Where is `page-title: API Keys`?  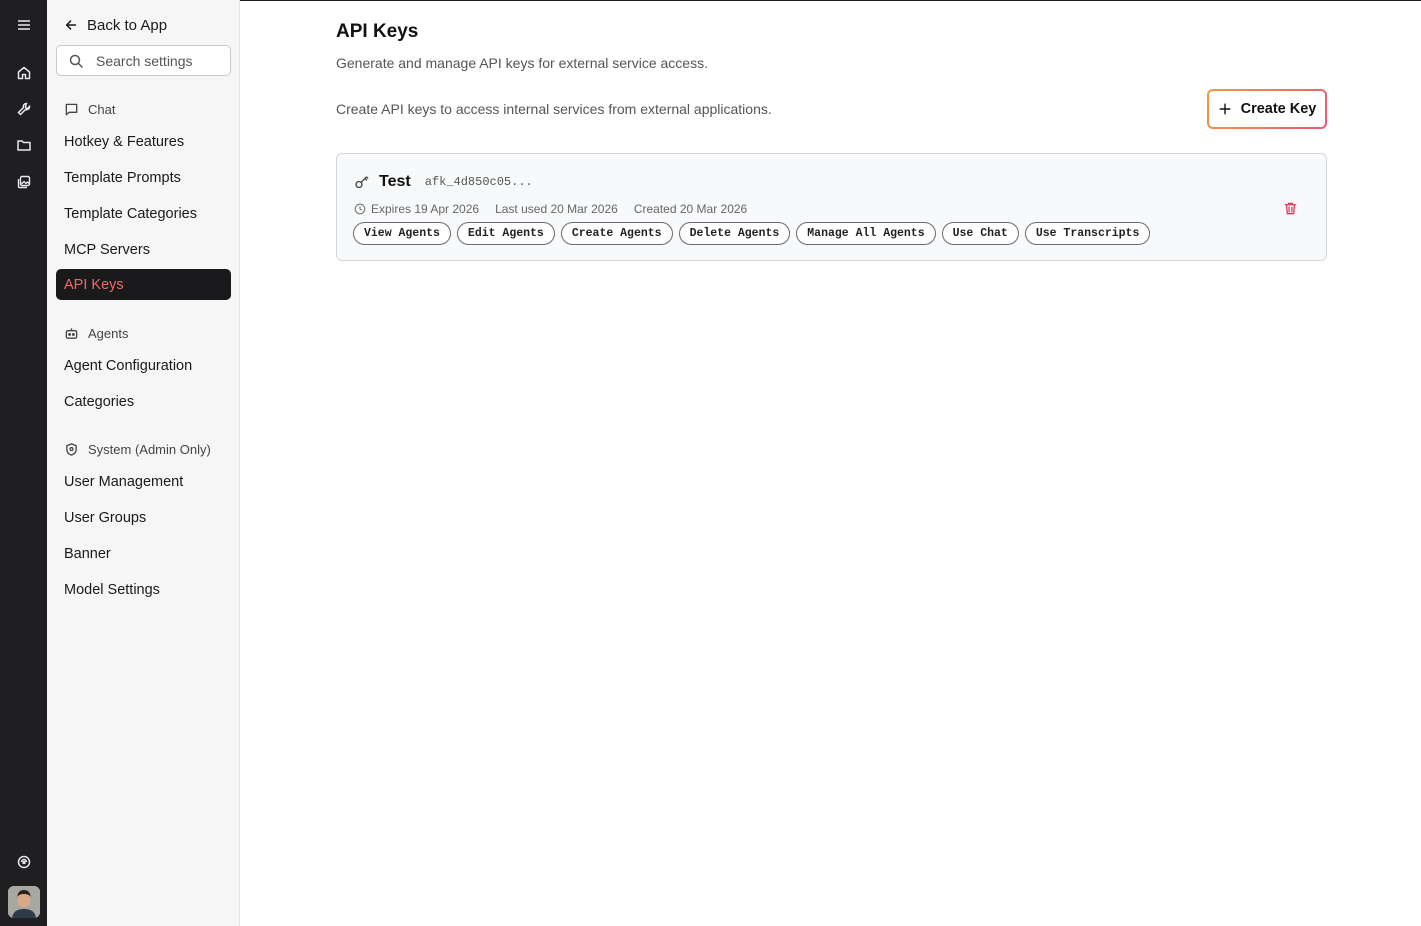 page-title: API Keys is located at coordinates (377, 31).